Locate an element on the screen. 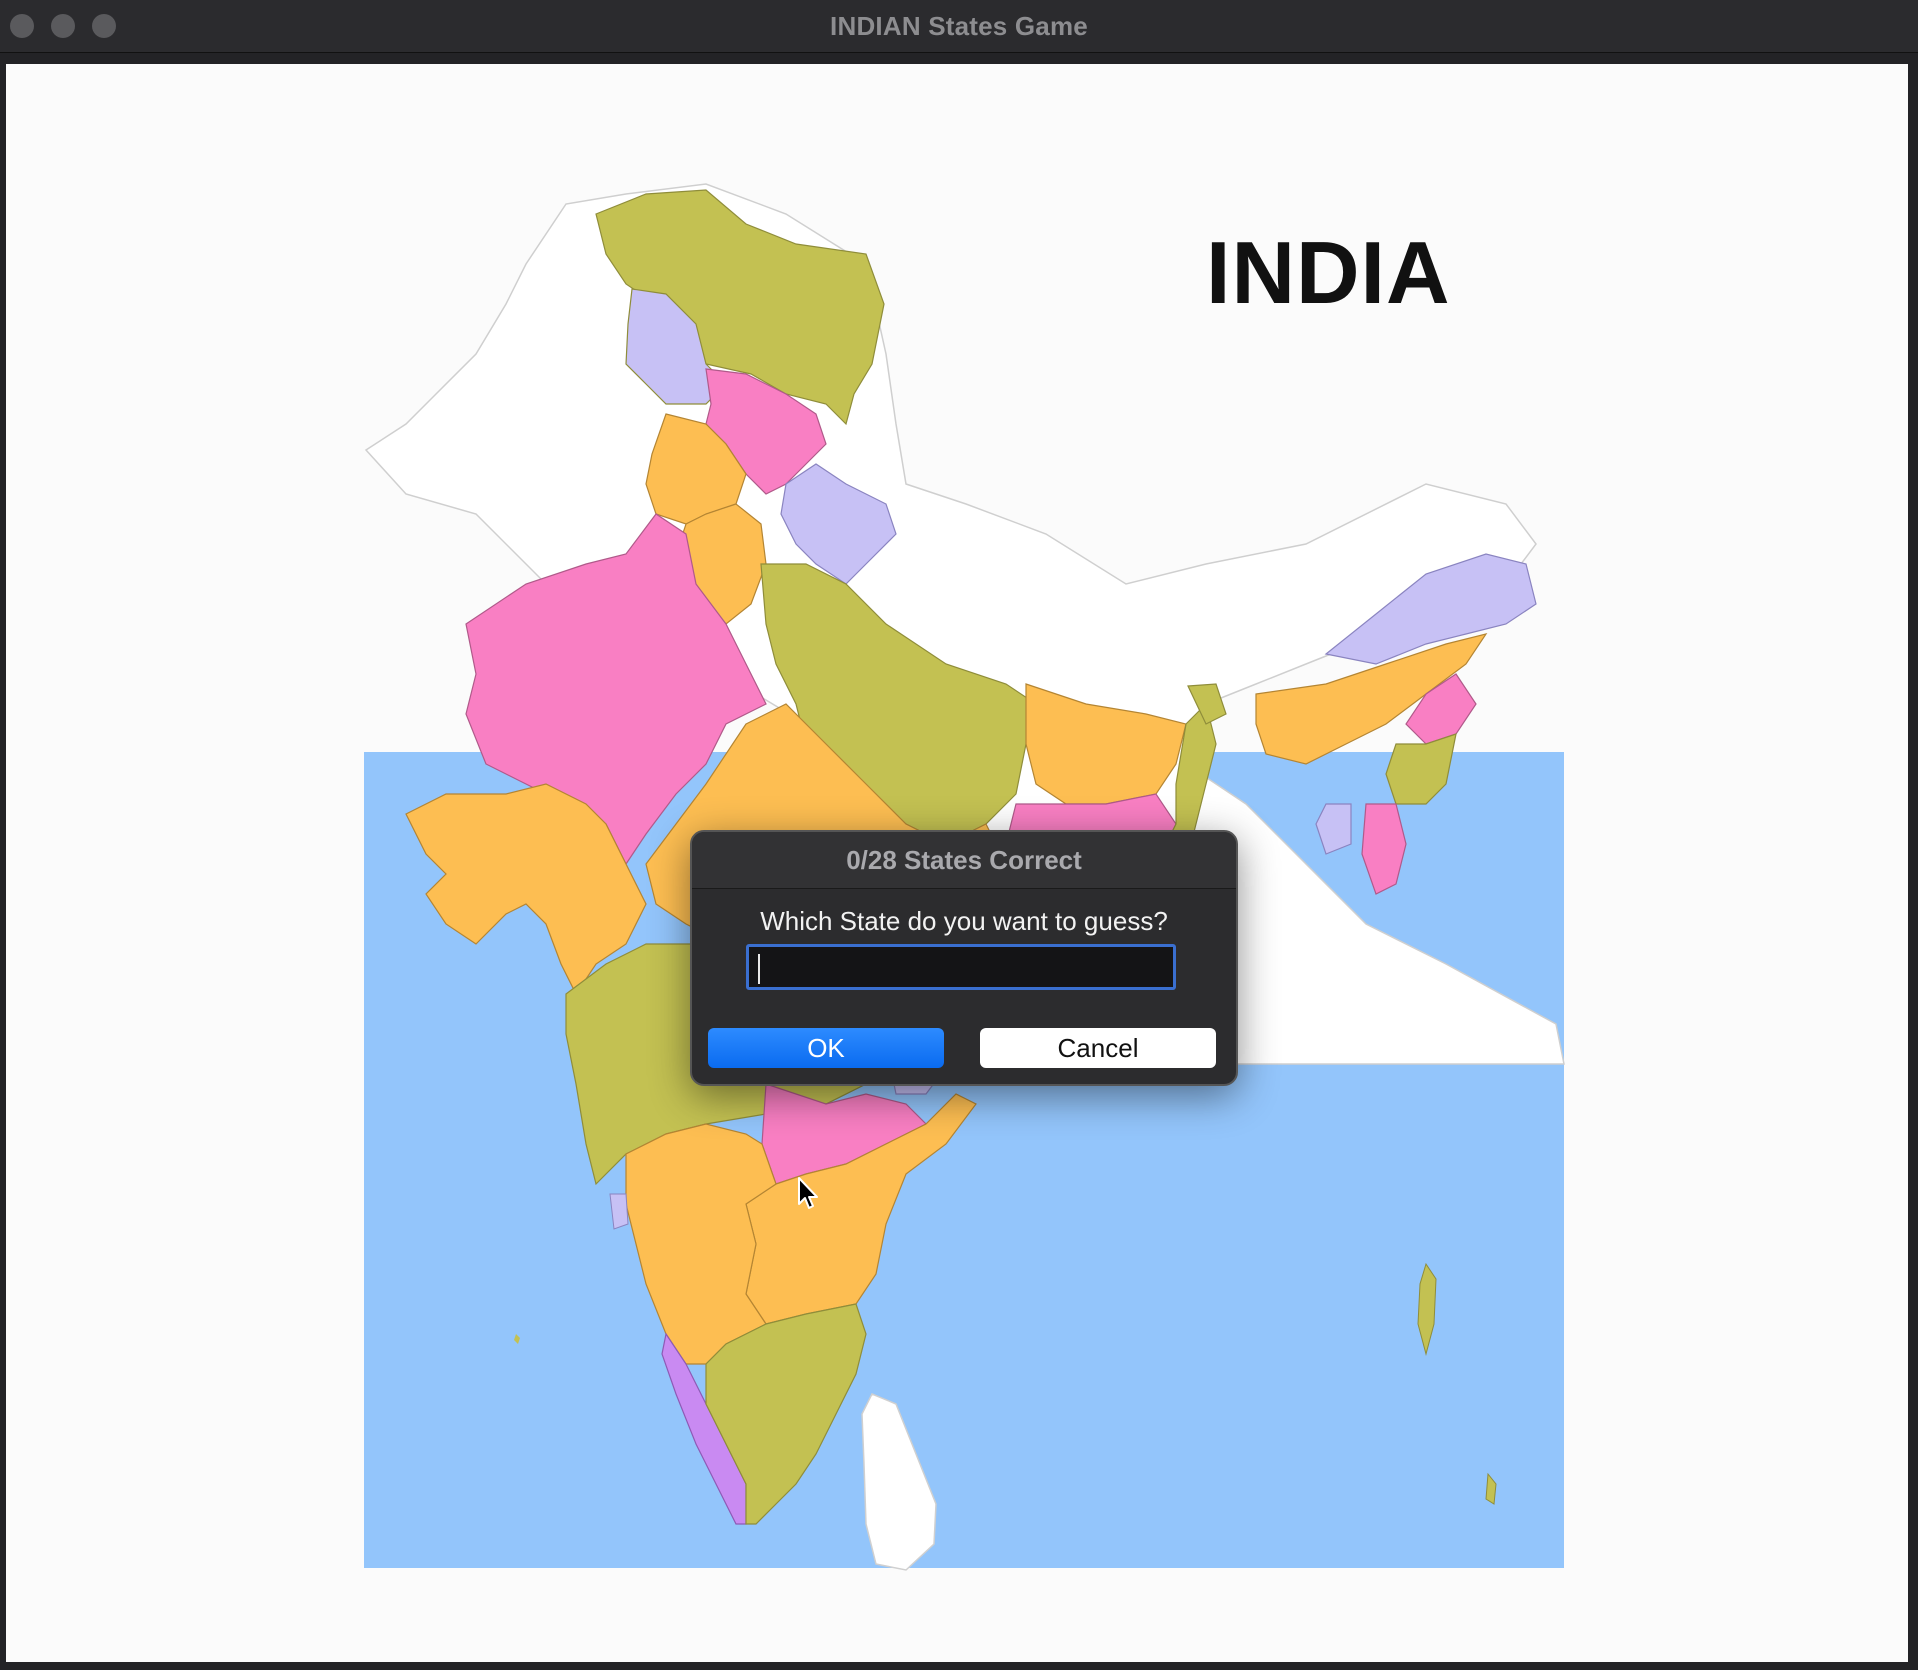  ok-button: OK is located at coordinates (826, 1048).